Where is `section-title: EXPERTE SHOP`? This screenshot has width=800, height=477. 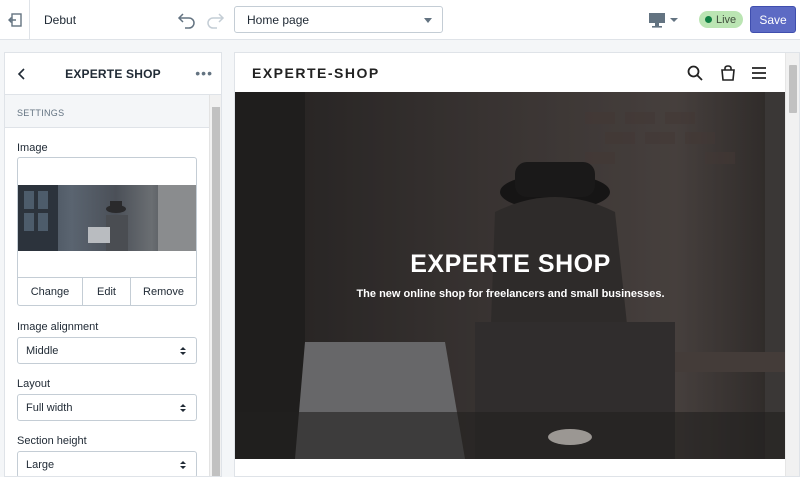
section-title: EXPERTE SHOP is located at coordinates (113, 74).